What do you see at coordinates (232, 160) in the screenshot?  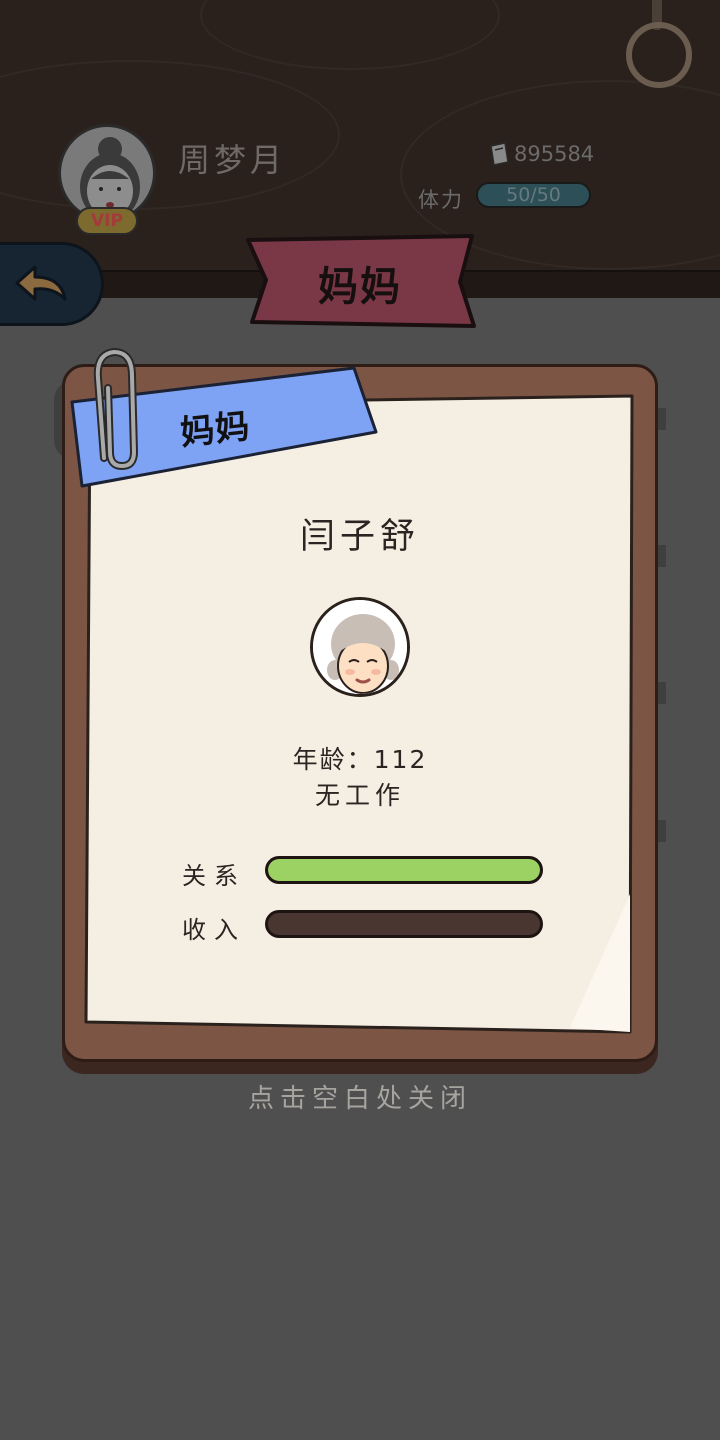 I see `player-name: 周梦月` at bounding box center [232, 160].